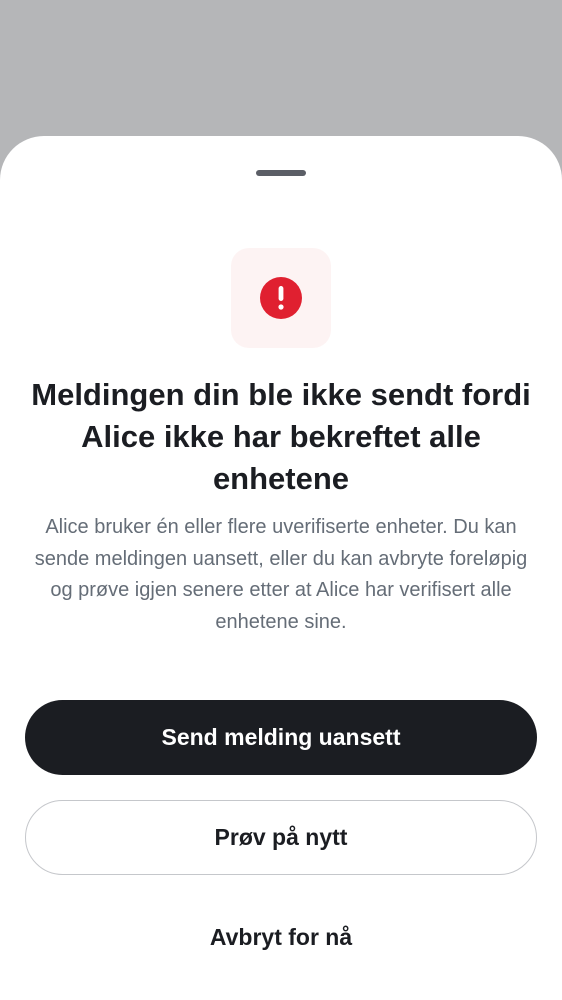  I want to click on error-alert-icon, so click(281, 298).